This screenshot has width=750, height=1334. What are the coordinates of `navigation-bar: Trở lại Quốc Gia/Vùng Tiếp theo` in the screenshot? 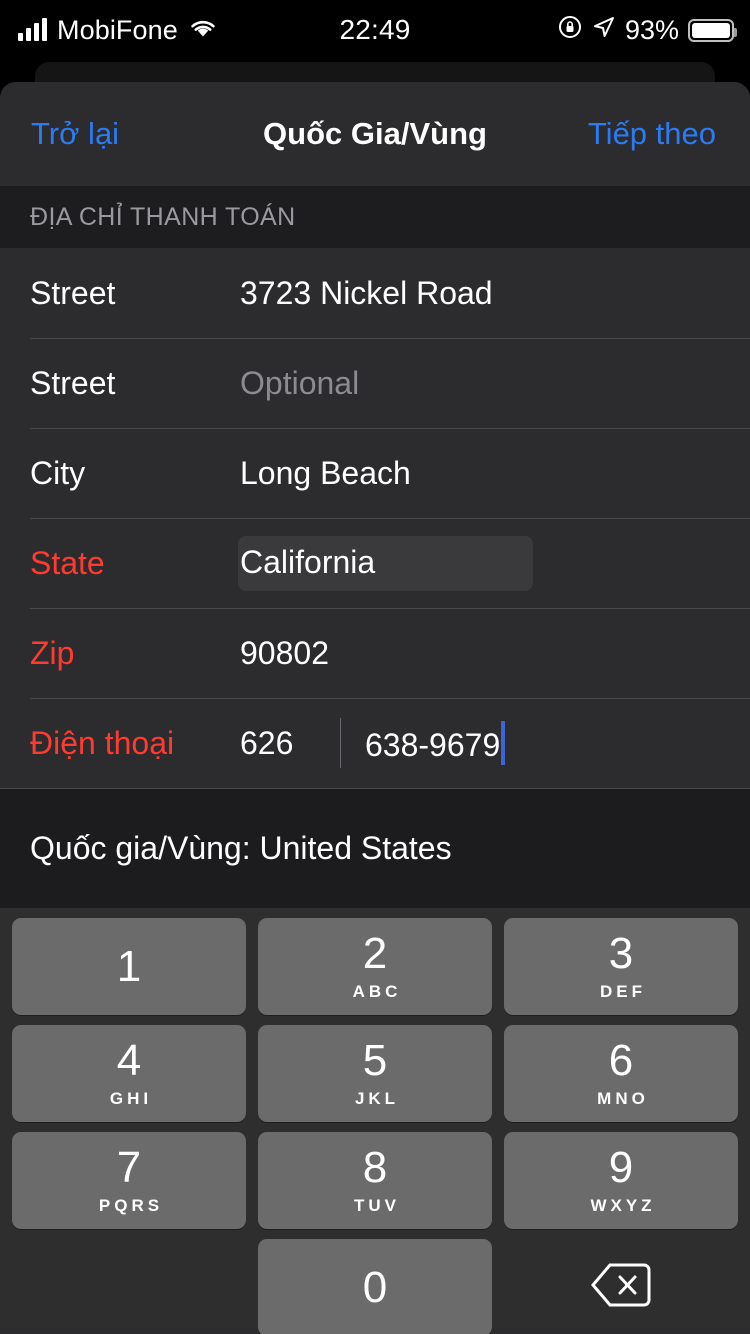 It's located at (375, 134).